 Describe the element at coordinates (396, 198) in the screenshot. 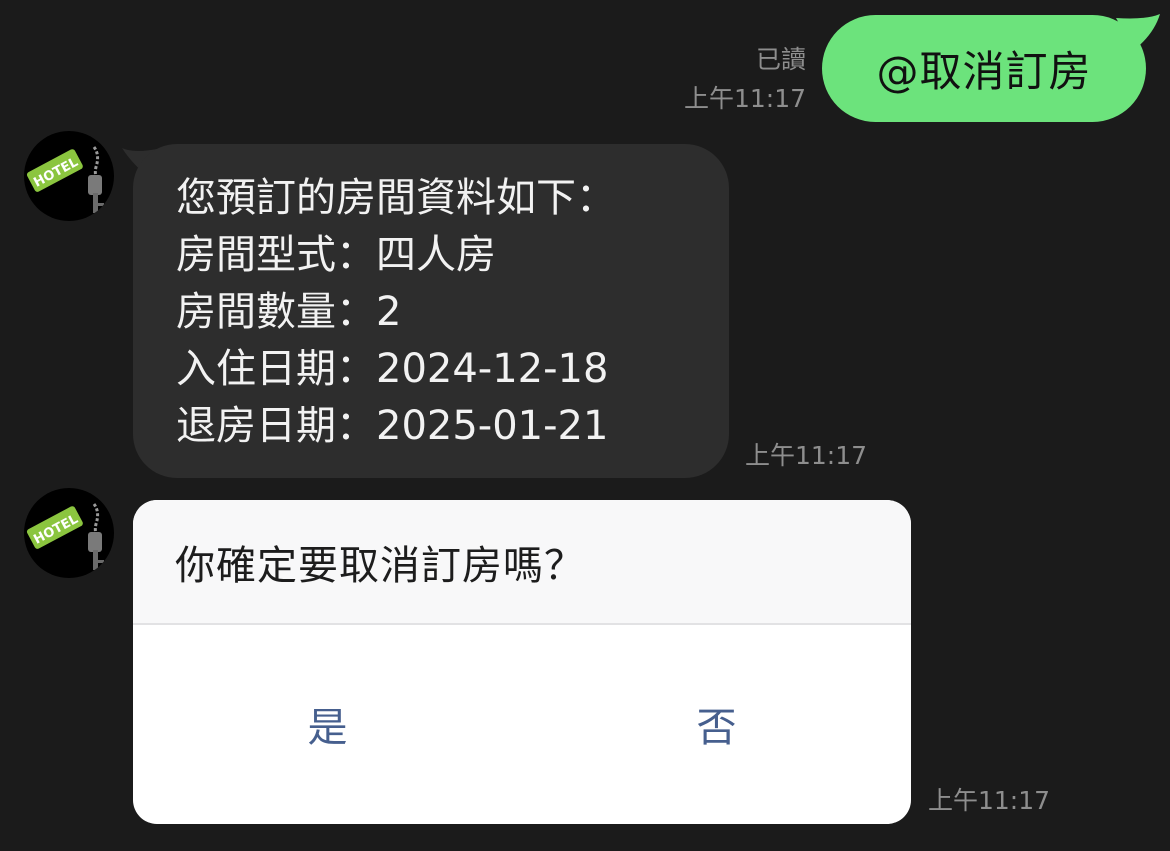

I see `booking-info-heading: 您預訂的房間資料如下：` at that location.